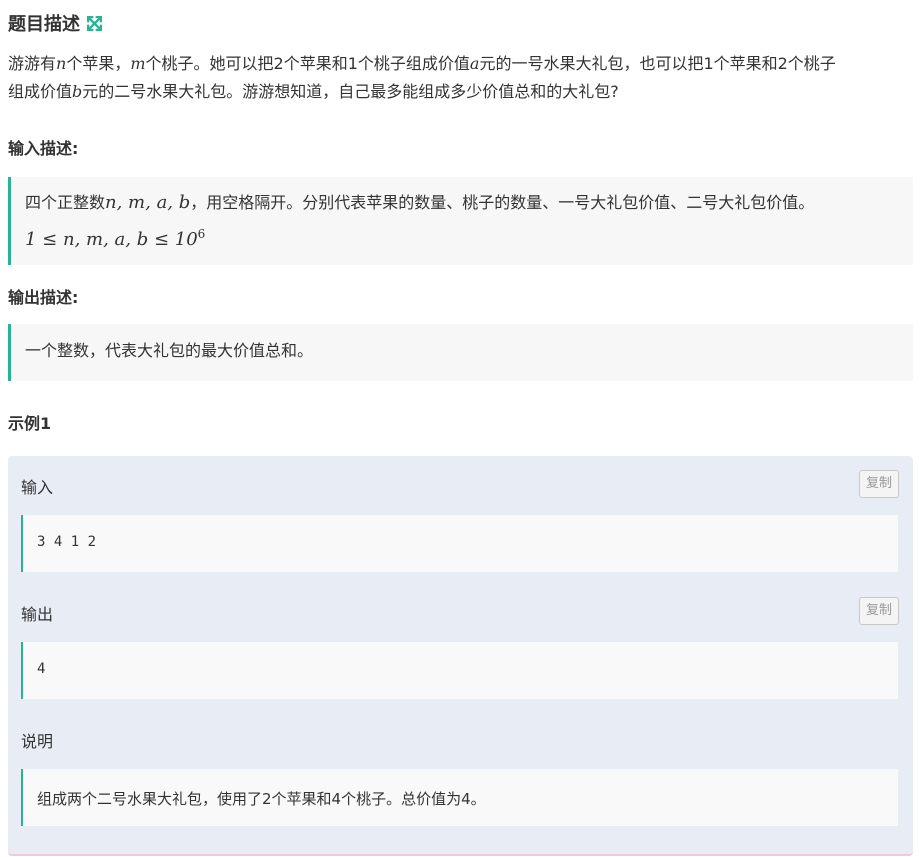 This screenshot has height=857, width=920. I want to click on example-input-code: 3 4 1 2, so click(459, 543).